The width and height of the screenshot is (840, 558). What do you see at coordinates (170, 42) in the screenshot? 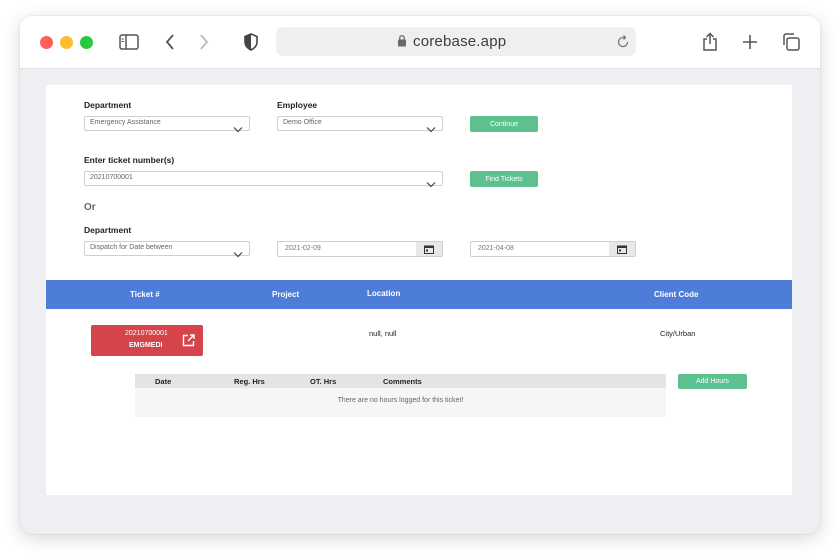
I see `back-icon` at bounding box center [170, 42].